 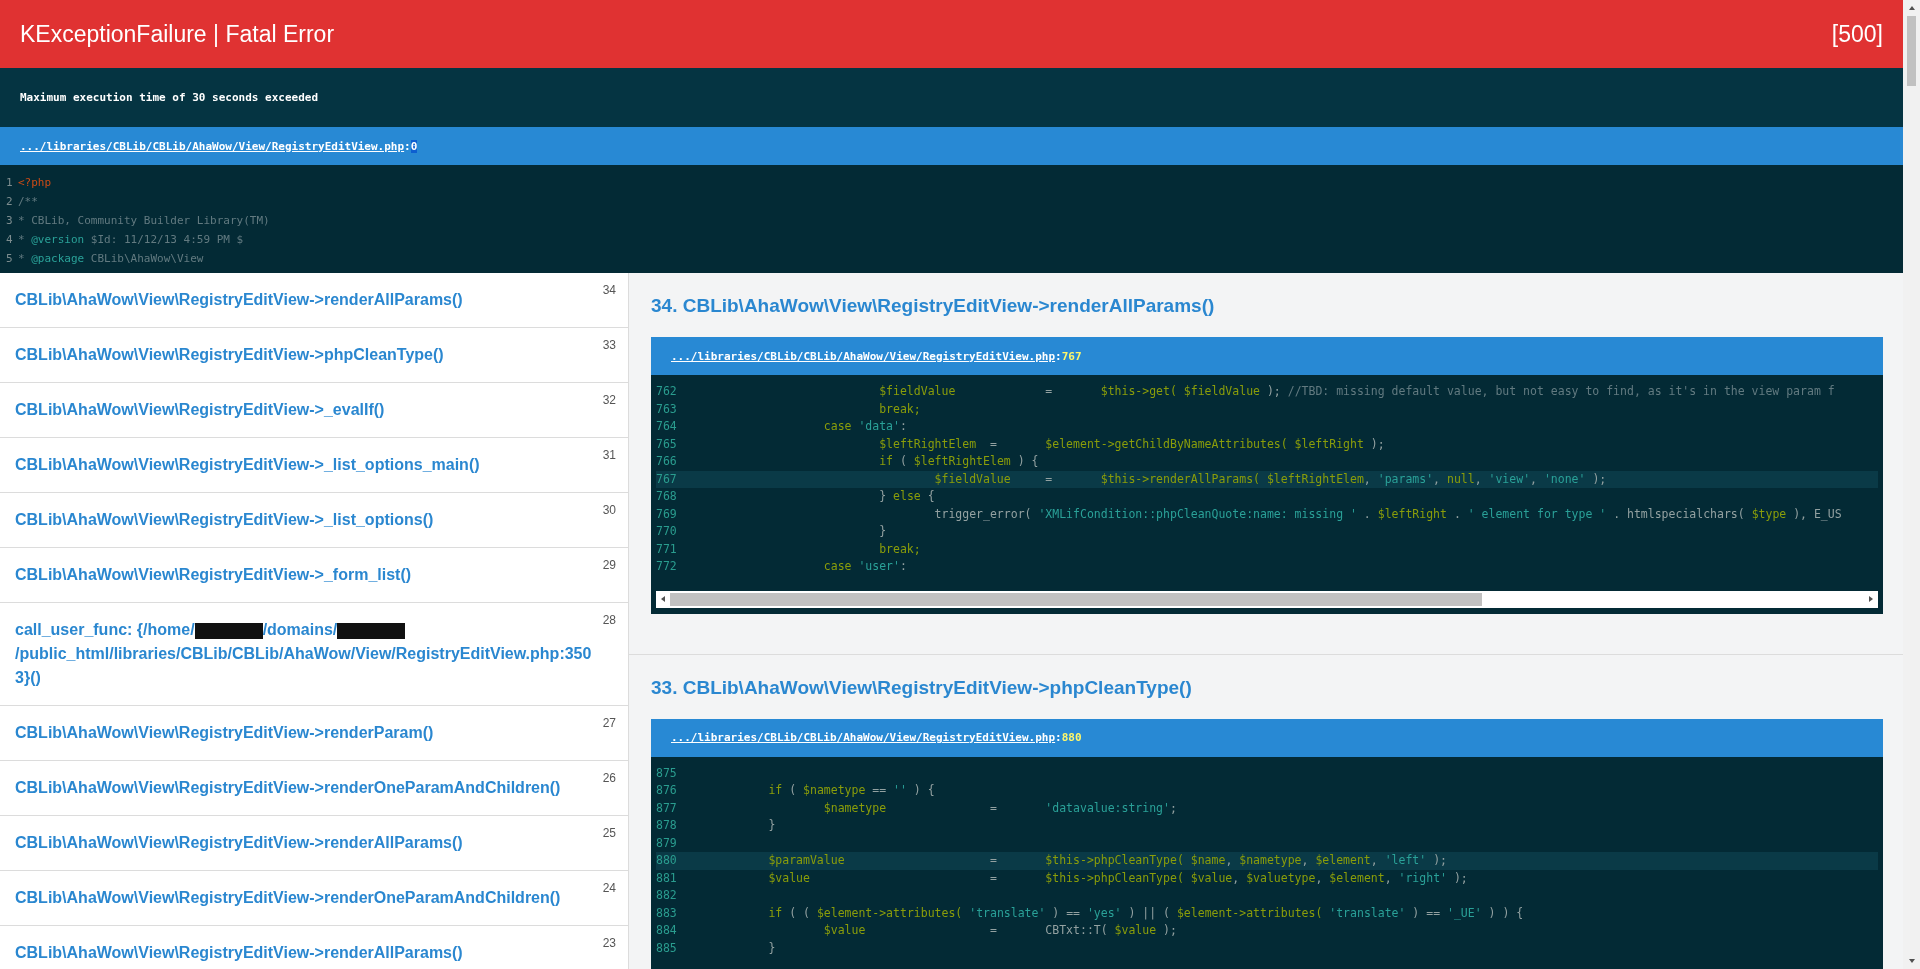 I want to click on scroll-left-icon, so click(x=663, y=599).